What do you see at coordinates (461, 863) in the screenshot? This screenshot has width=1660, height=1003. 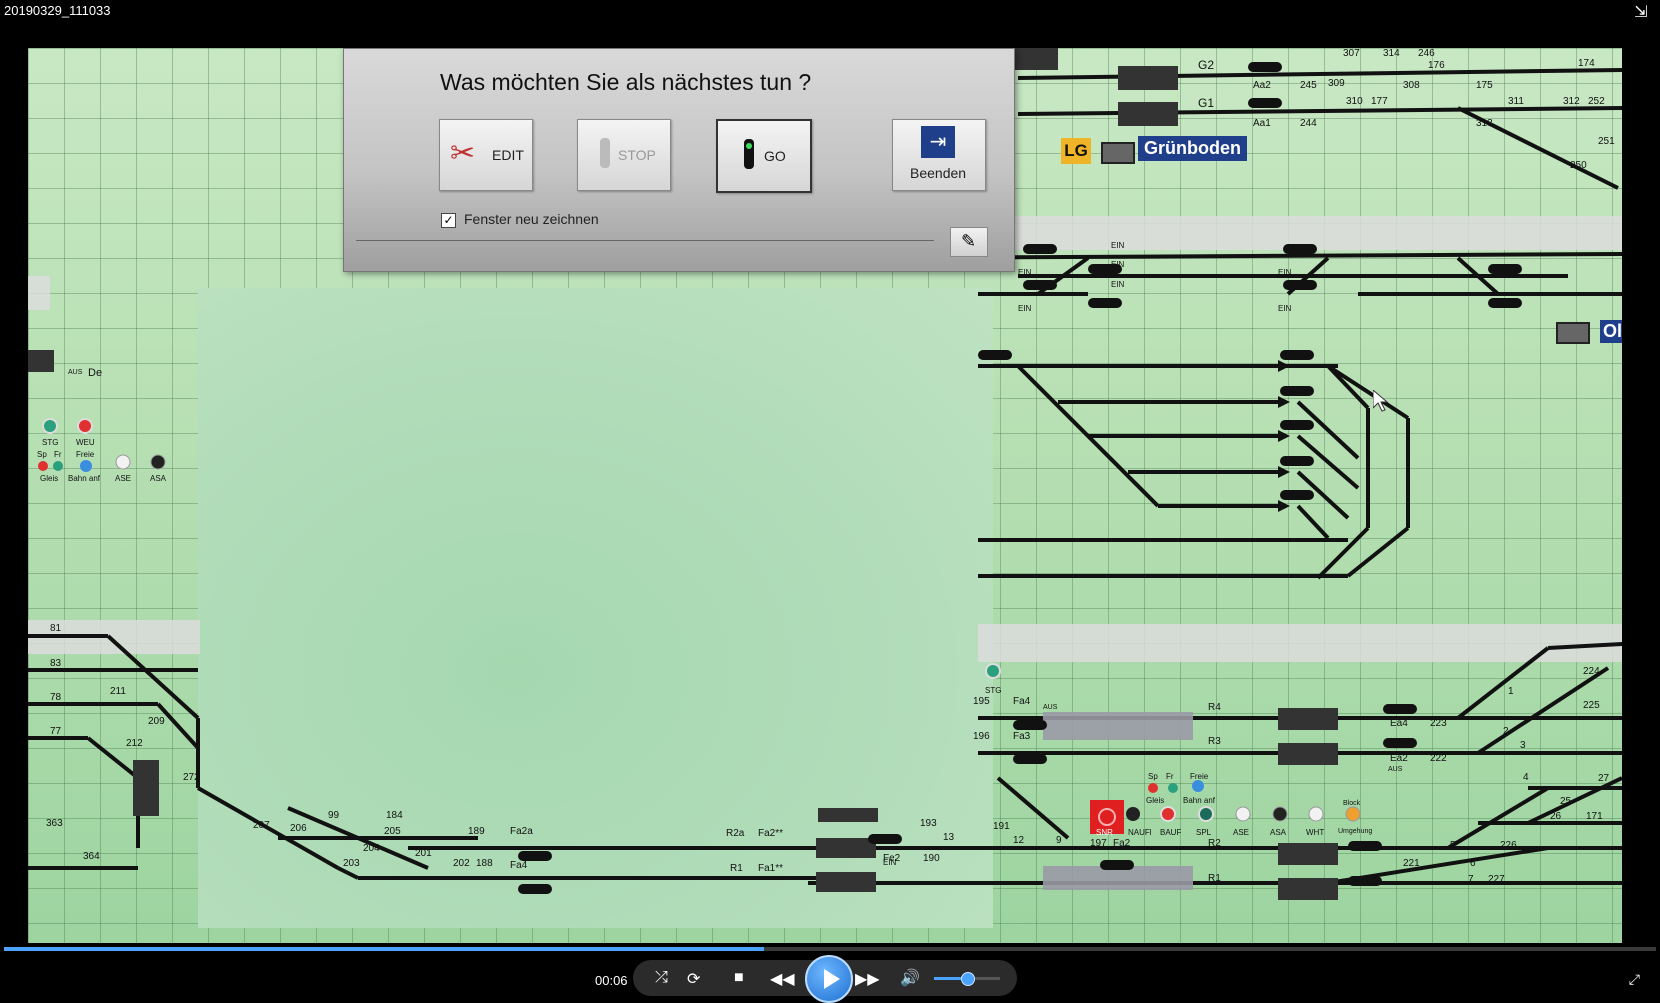 I see `track-label: 202` at bounding box center [461, 863].